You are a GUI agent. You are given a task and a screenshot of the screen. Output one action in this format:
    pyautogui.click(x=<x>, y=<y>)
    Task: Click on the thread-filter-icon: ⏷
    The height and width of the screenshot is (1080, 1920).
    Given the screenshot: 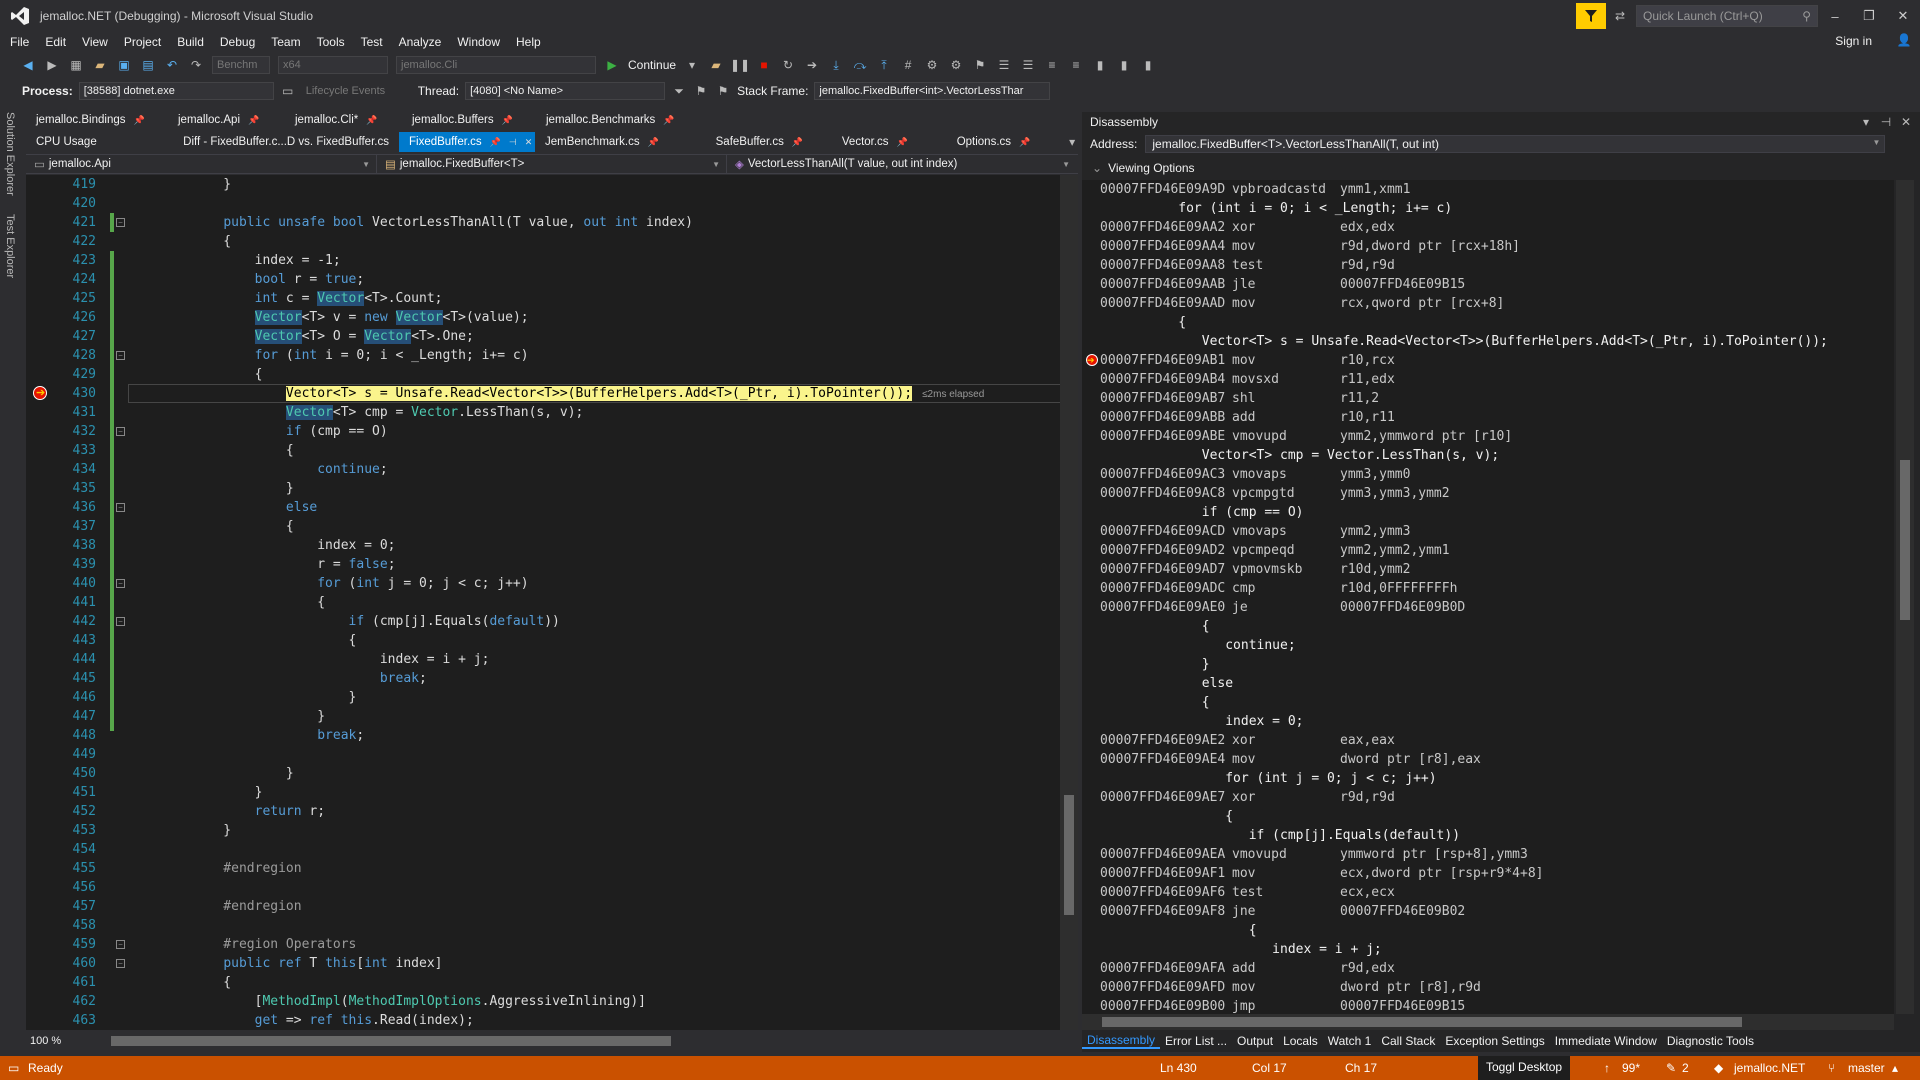 What is the action you would take?
    pyautogui.click(x=679, y=91)
    